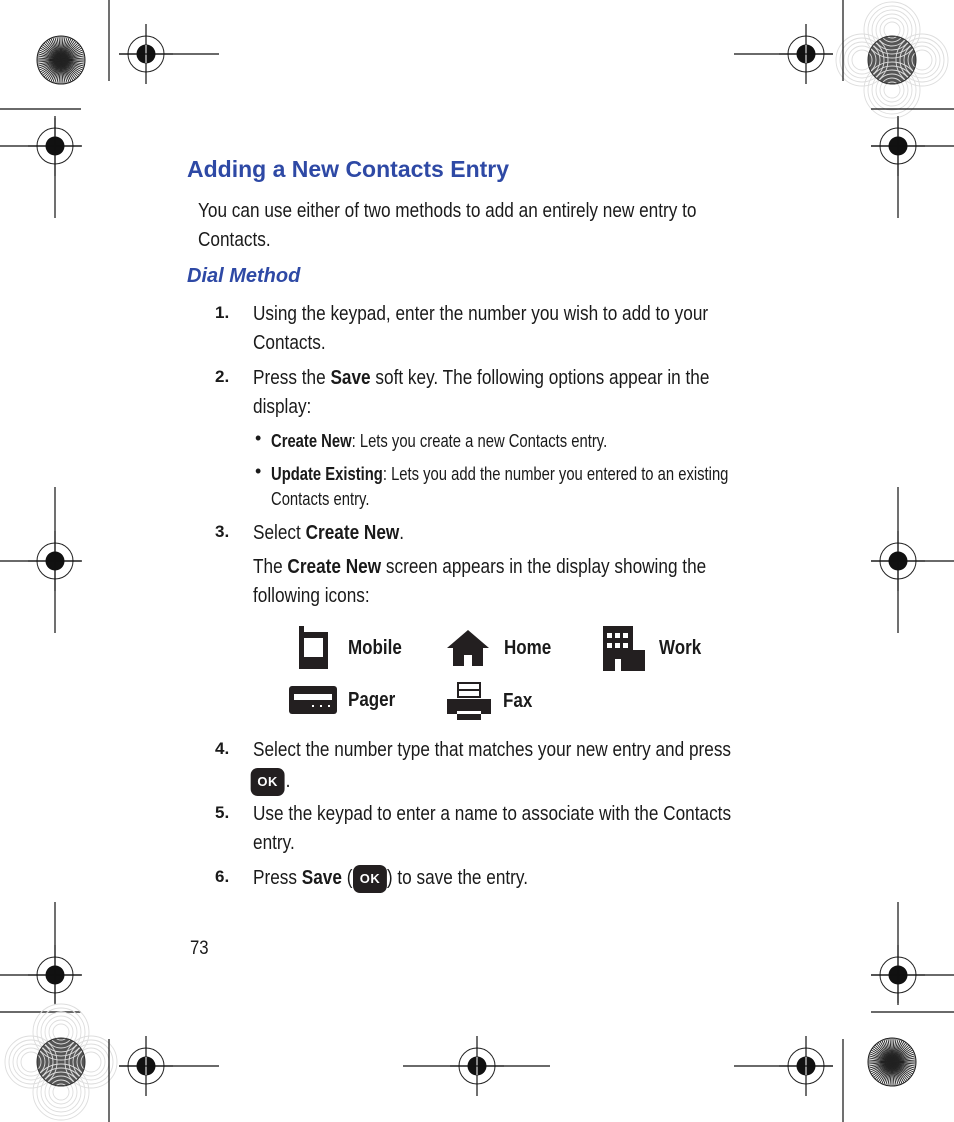 This screenshot has width=954, height=1122. What do you see at coordinates (503, 648) in the screenshot?
I see `number-type-home: Home` at bounding box center [503, 648].